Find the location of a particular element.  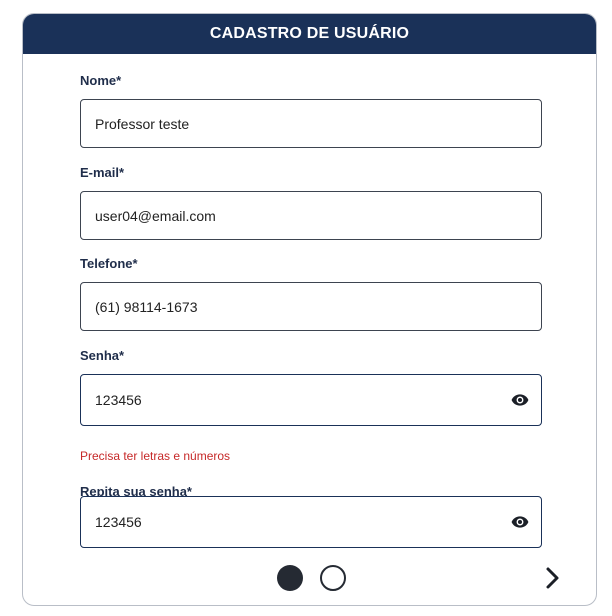

phone-input is located at coordinates (288, 306).